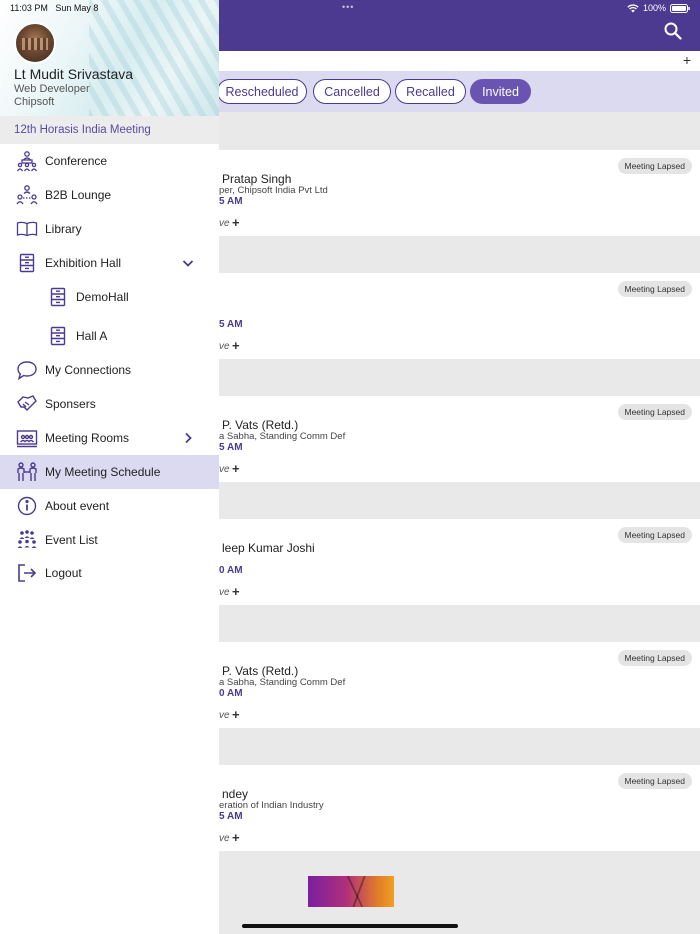 This screenshot has height=934, width=700. Describe the element at coordinates (103, 472) in the screenshot. I see `menu-label: My Meeting Schedule` at that location.